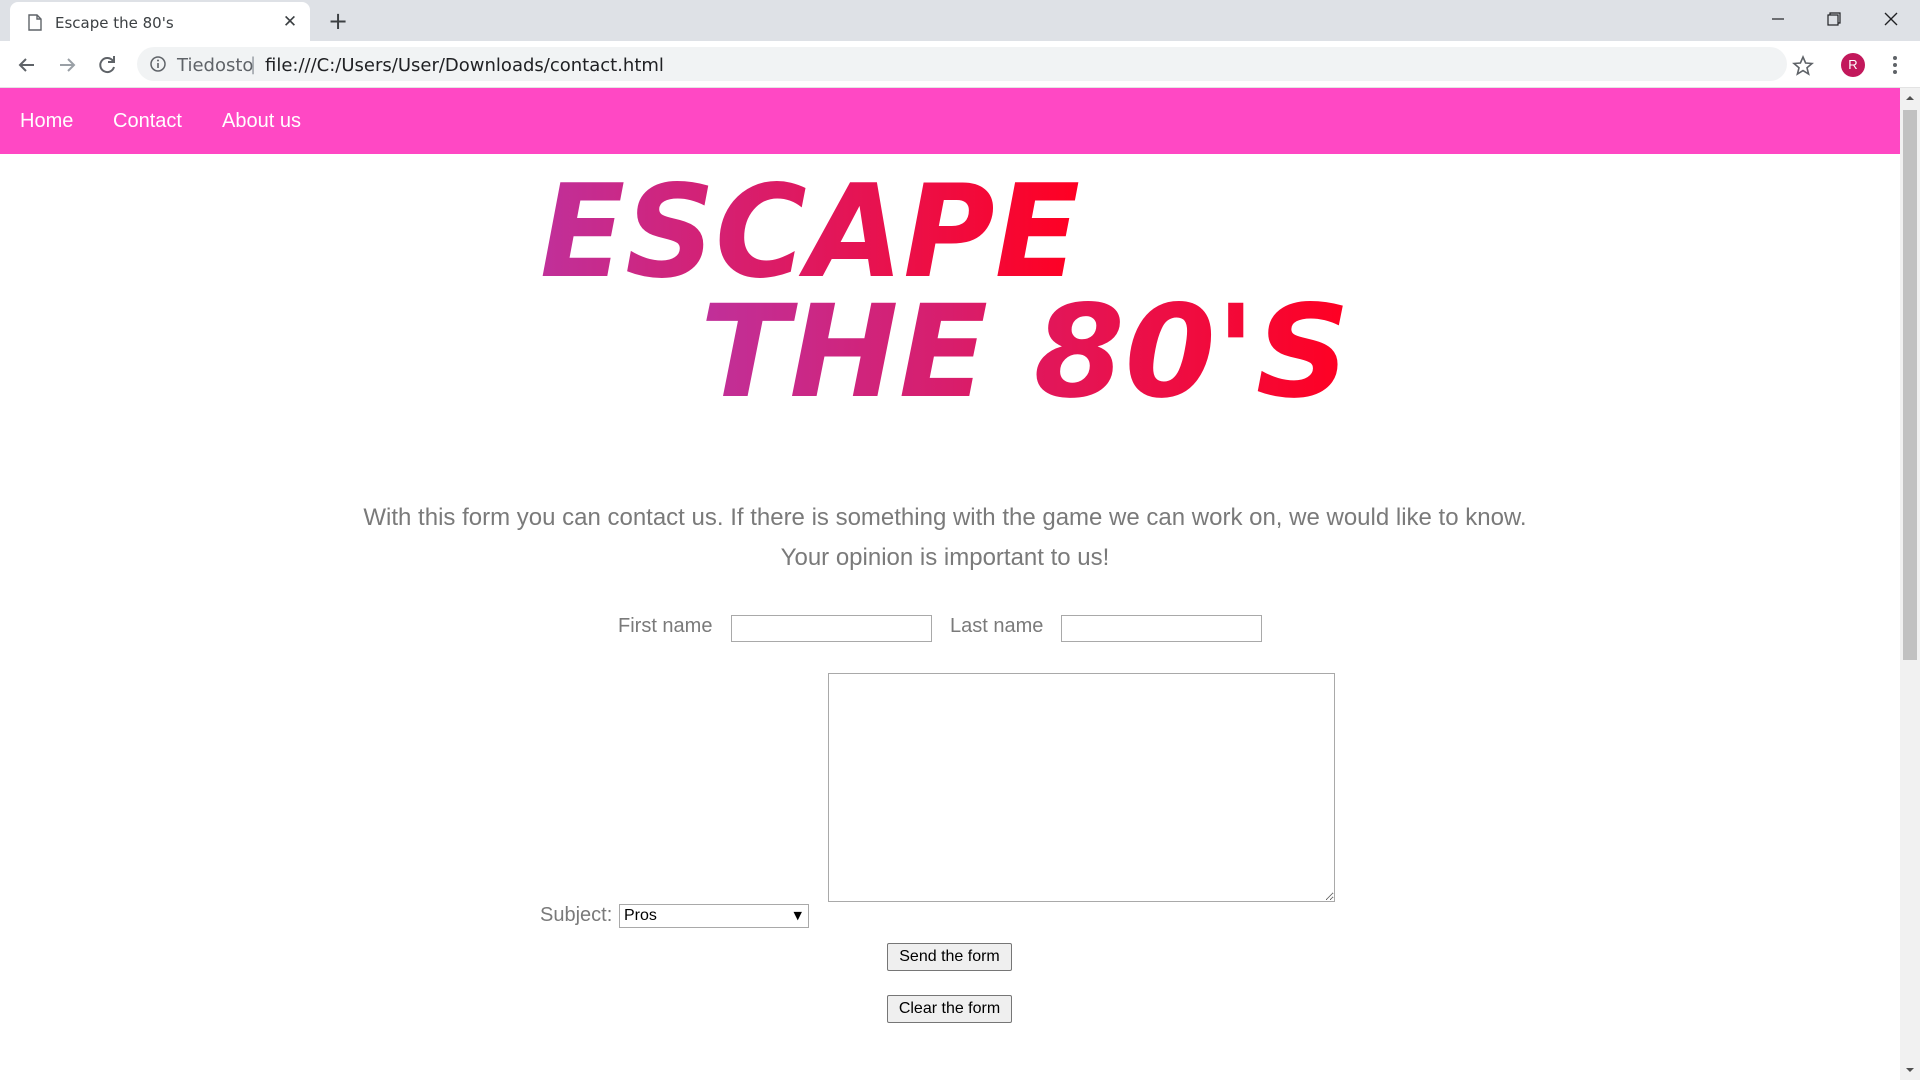 The height and width of the screenshot is (1080, 1920). What do you see at coordinates (46, 121) in the screenshot?
I see `nav-link-home: Home` at bounding box center [46, 121].